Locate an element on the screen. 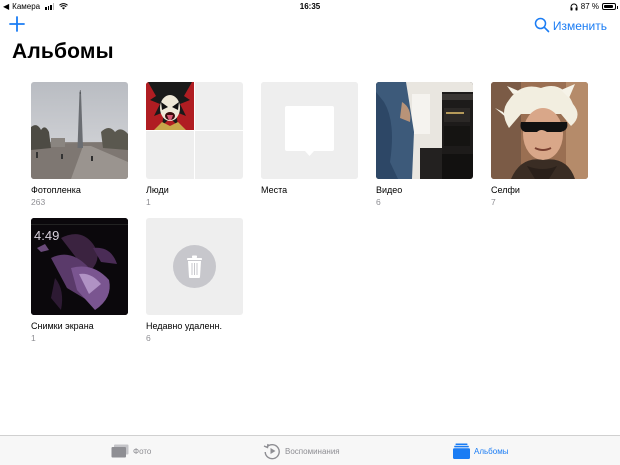  search-icon is located at coordinates (542, 25).